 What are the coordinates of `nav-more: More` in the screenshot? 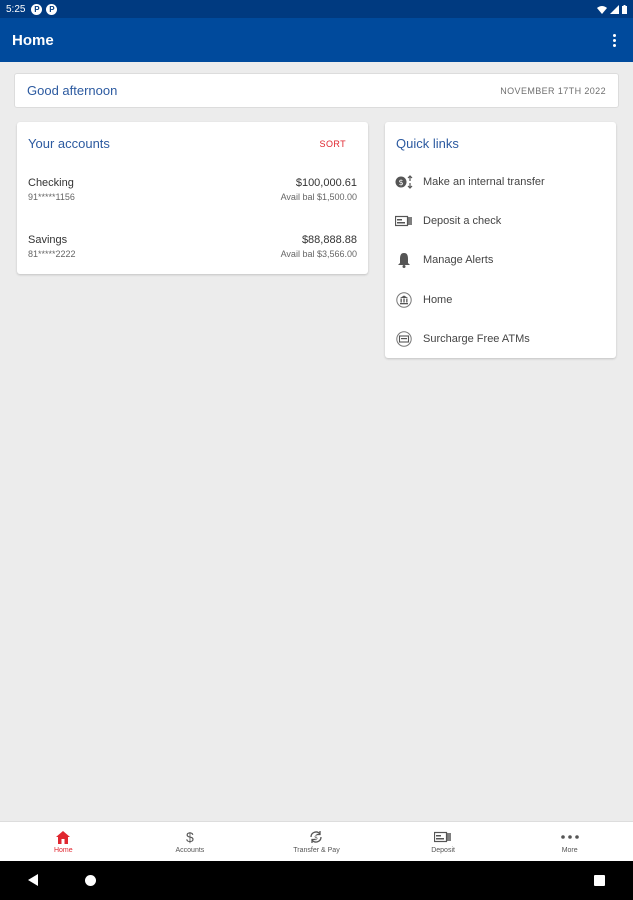 It's located at (569, 841).